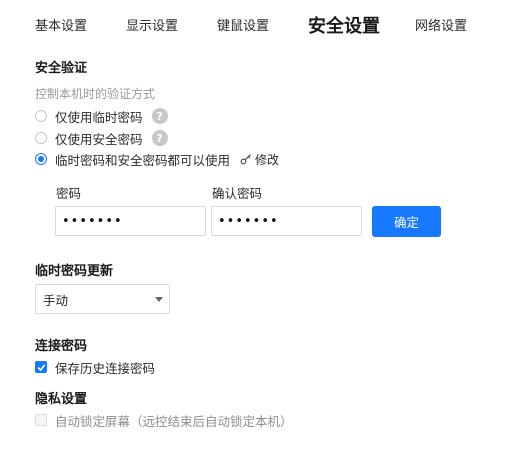 Image resolution: width=521 pixels, height=462 pixels. I want to click on security-verification-title: 安全验证, so click(61, 68).